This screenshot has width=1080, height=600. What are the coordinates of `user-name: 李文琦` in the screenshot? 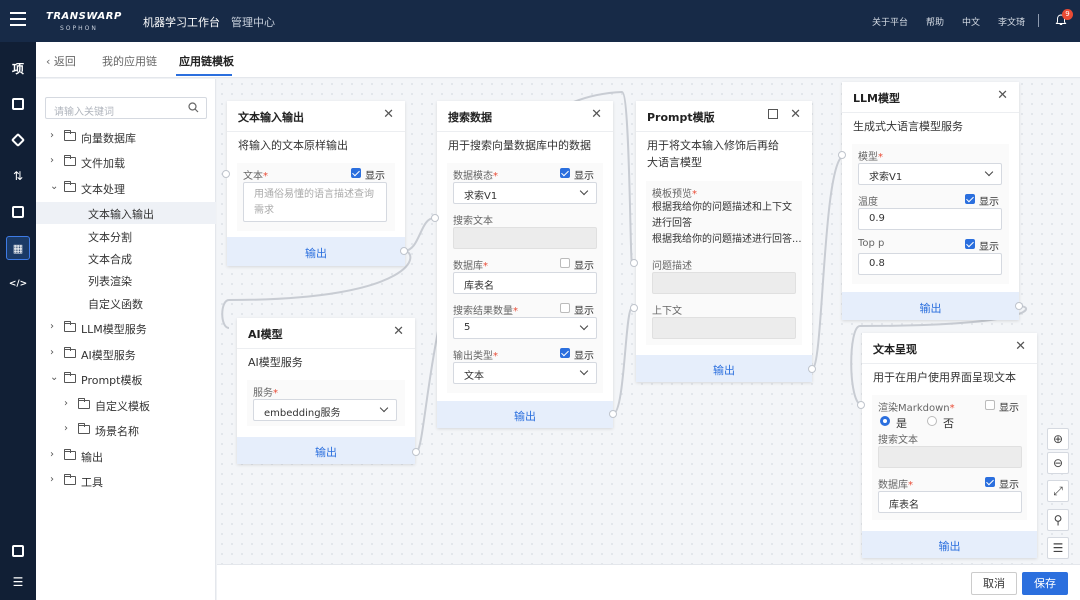 It's located at (1011, 21).